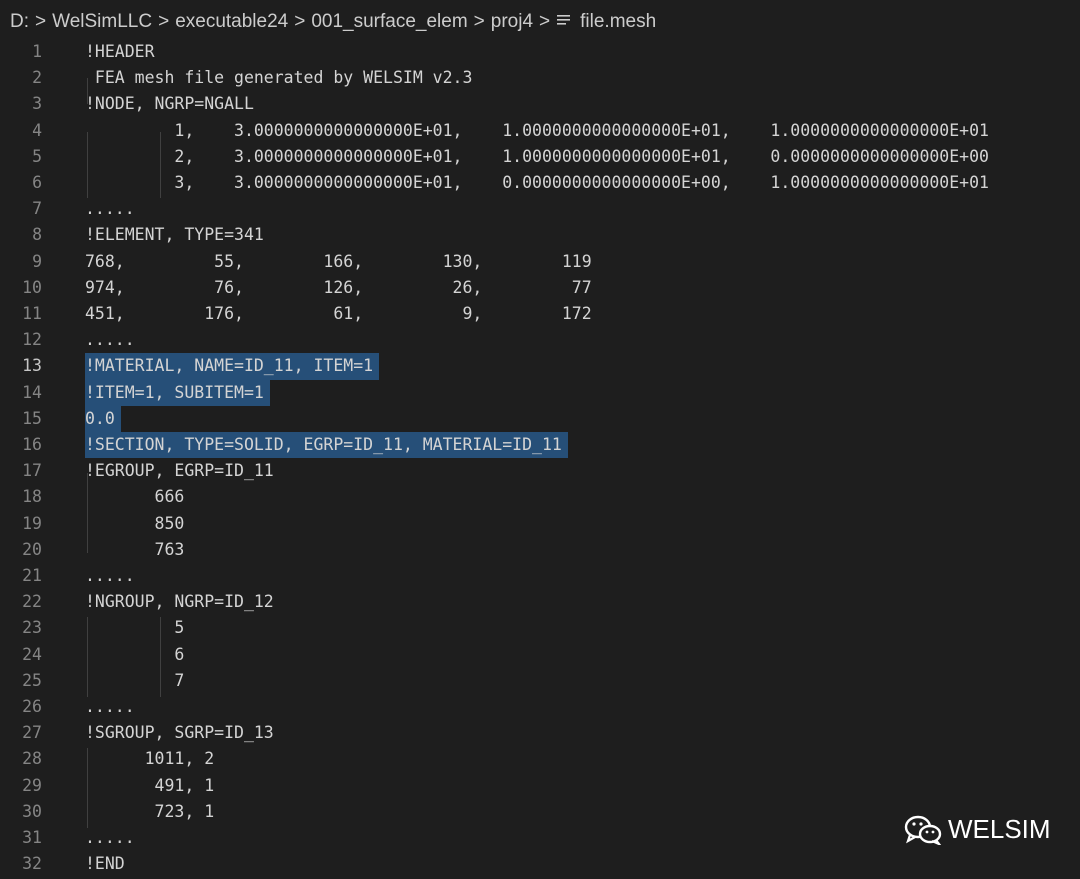 The width and height of the screenshot is (1080, 879). Describe the element at coordinates (540, 864) in the screenshot. I see `code-line: 32 !END` at that location.